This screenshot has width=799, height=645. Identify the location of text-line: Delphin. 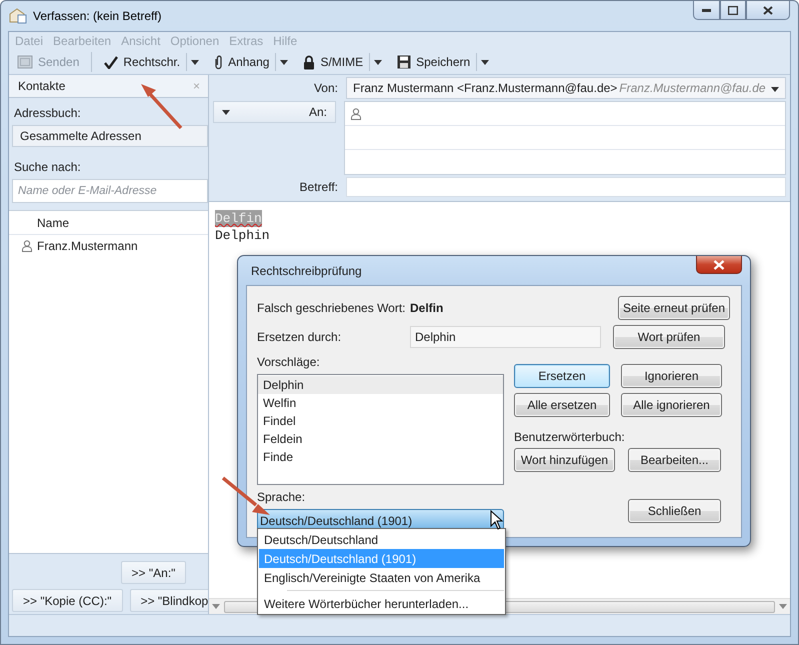
(243, 235).